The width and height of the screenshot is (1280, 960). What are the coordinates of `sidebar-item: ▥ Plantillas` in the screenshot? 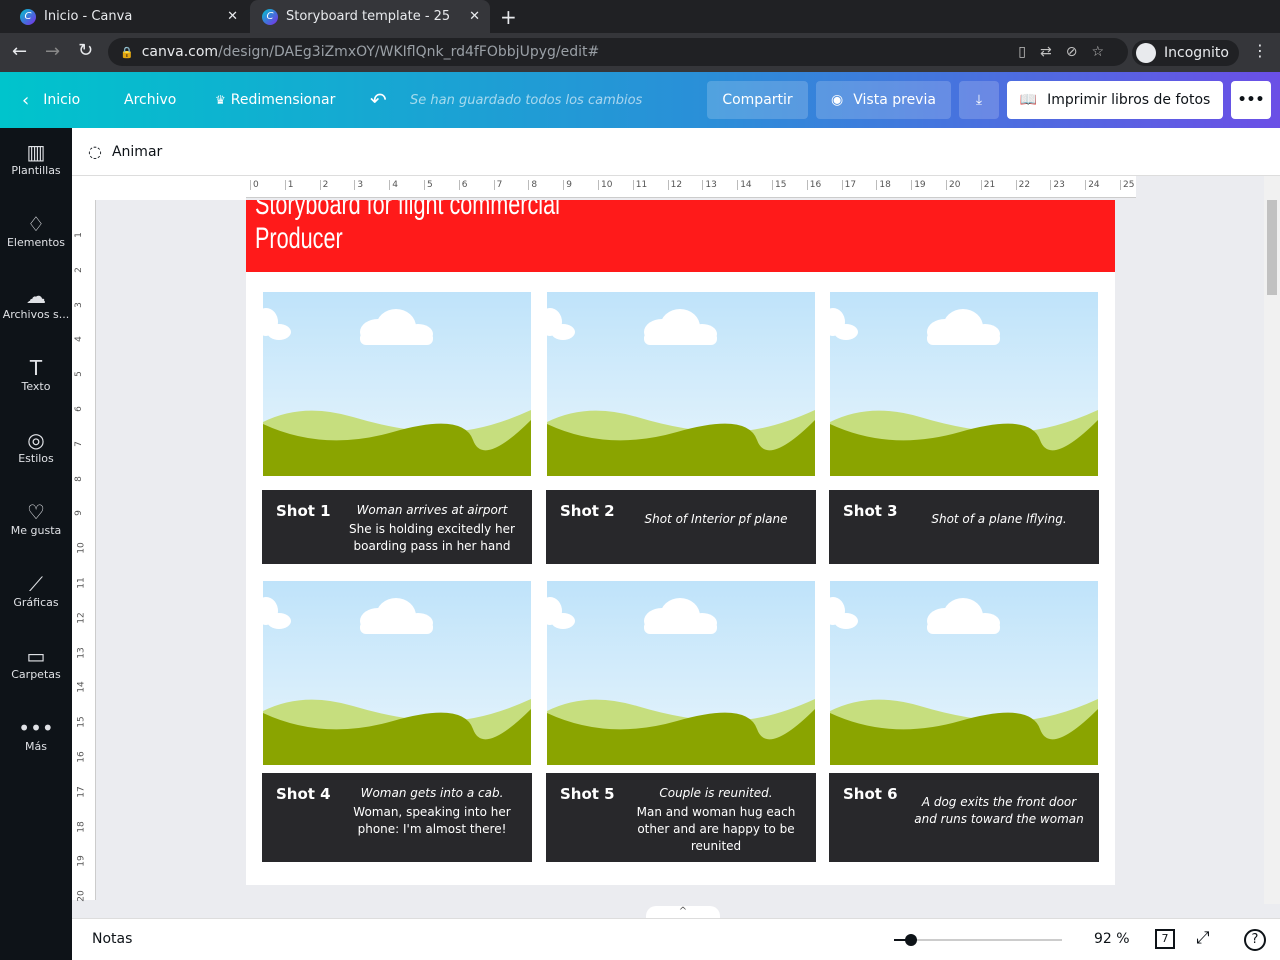 It's located at (36, 164).